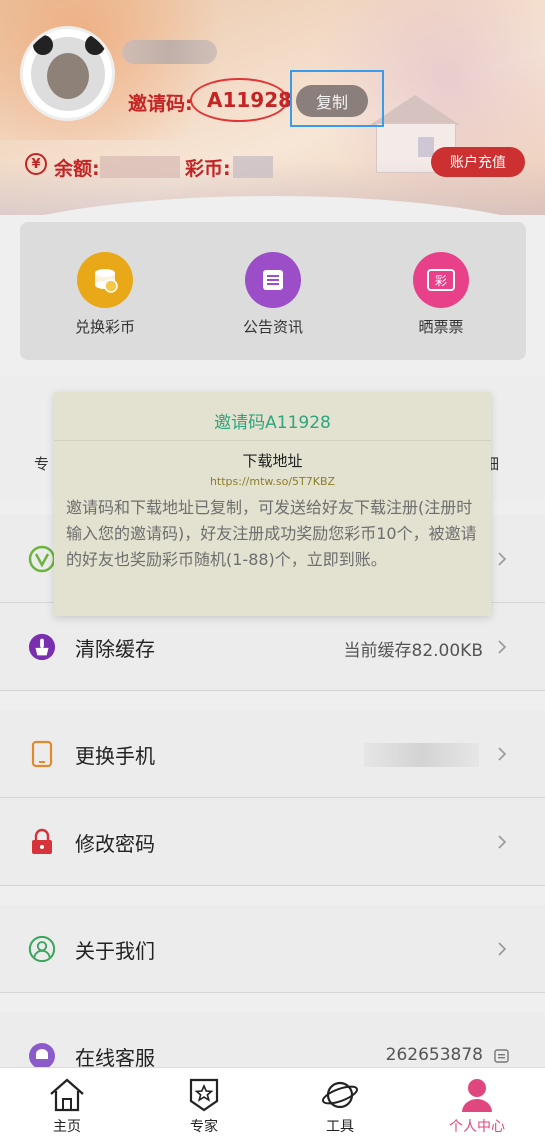 The width and height of the screenshot is (545, 1145). I want to click on lock-icon, so click(42, 842).